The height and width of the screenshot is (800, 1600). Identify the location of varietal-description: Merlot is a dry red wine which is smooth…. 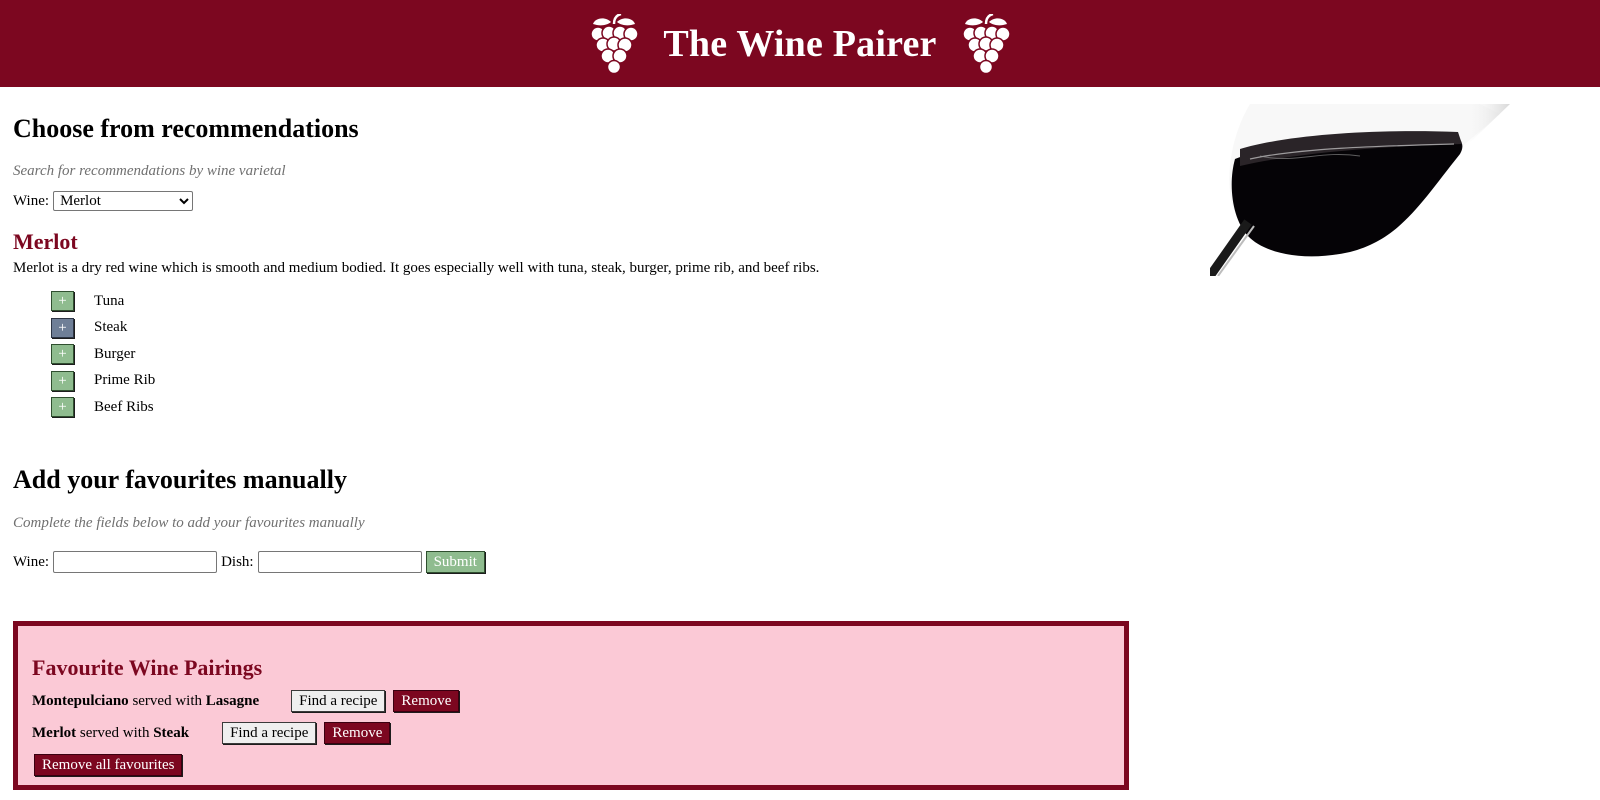
(416, 268).